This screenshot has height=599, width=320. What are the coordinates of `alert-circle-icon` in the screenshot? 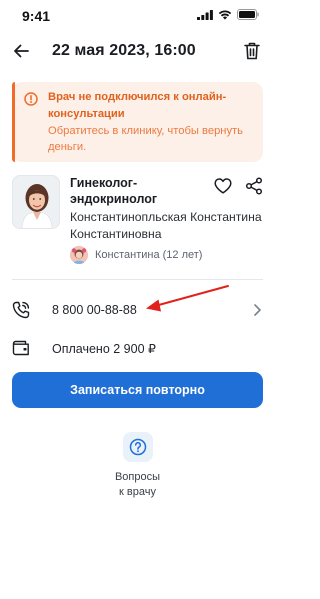 It's located at (31, 99).